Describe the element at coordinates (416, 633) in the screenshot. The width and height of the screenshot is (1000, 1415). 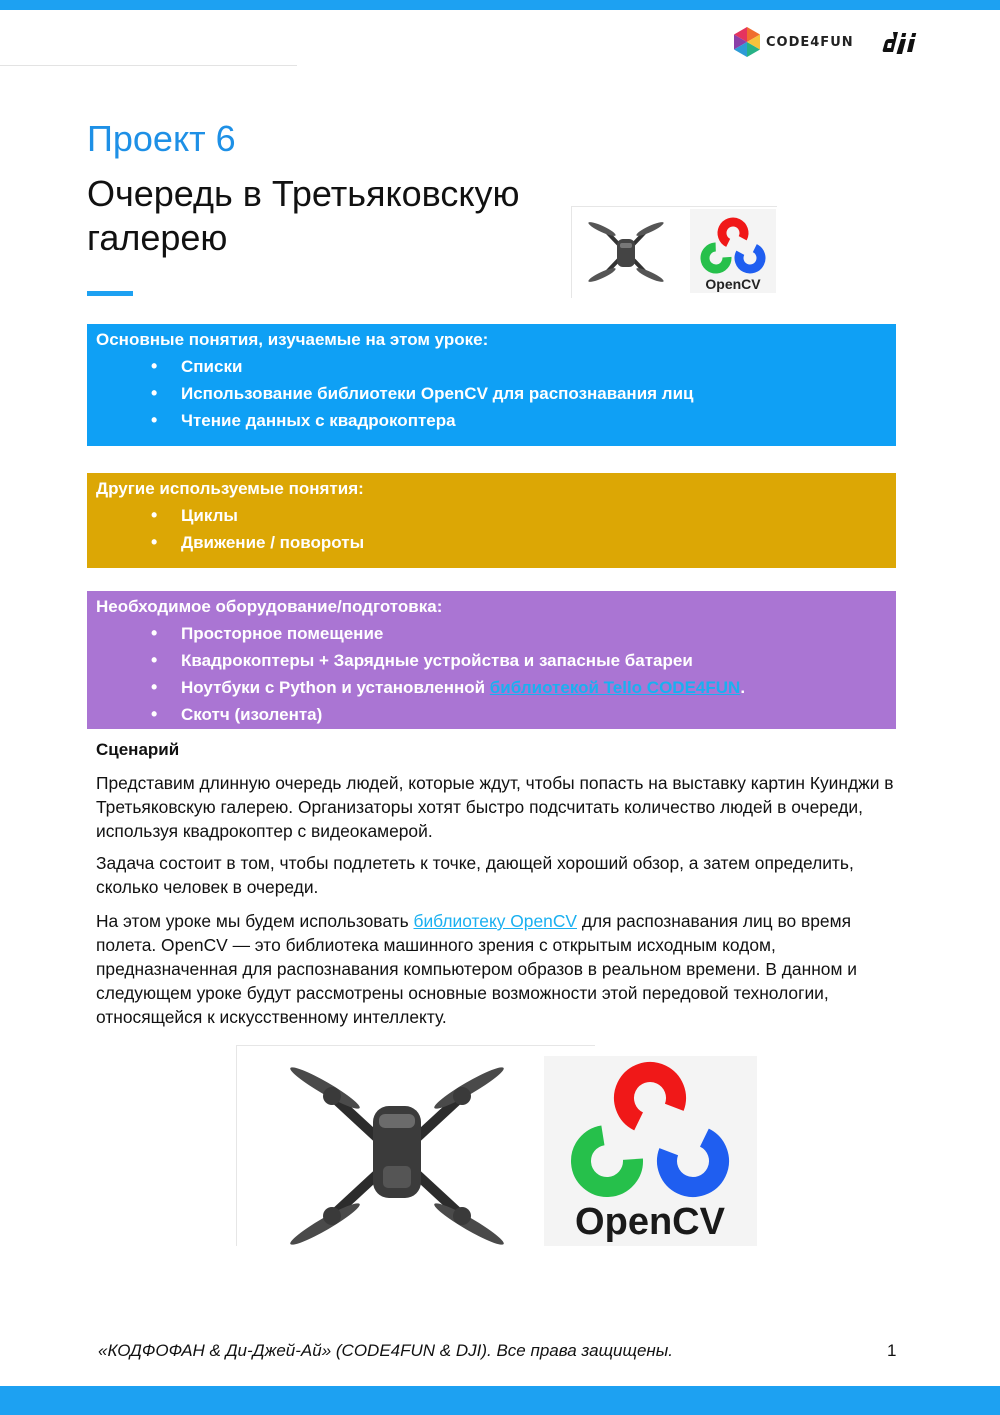
I see `list-item: Просторное помещение` at that location.